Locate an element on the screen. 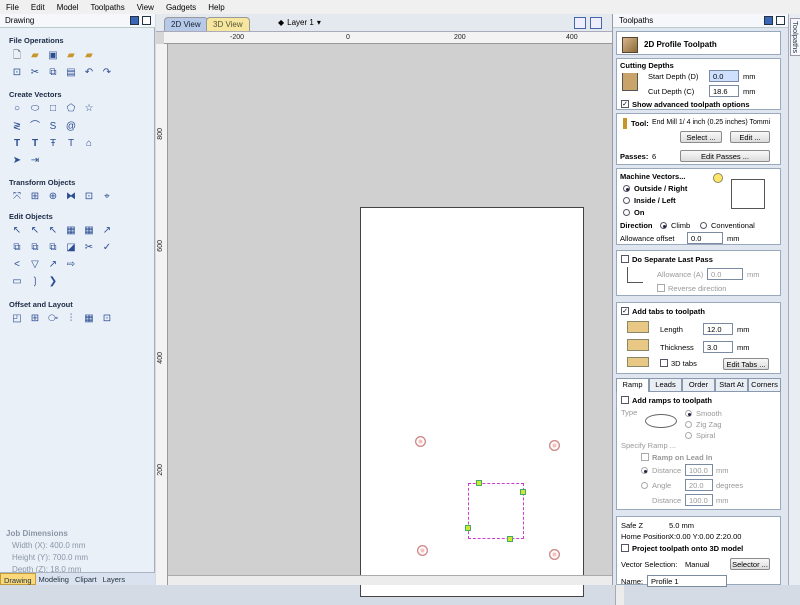 This screenshot has height=605, width=800. closed-vector-icon: ▭ is located at coordinates (17, 282).